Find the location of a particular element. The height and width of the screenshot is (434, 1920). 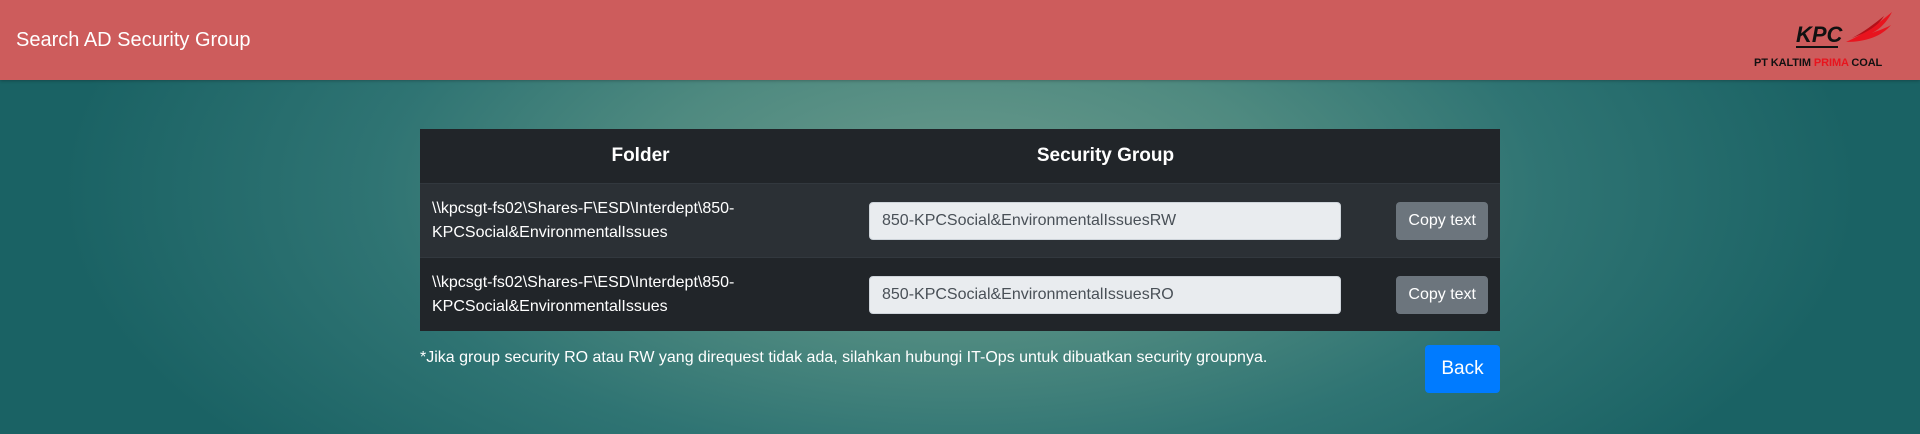

kpc-logo-mark: KPC is located at coordinates (1844, 30).